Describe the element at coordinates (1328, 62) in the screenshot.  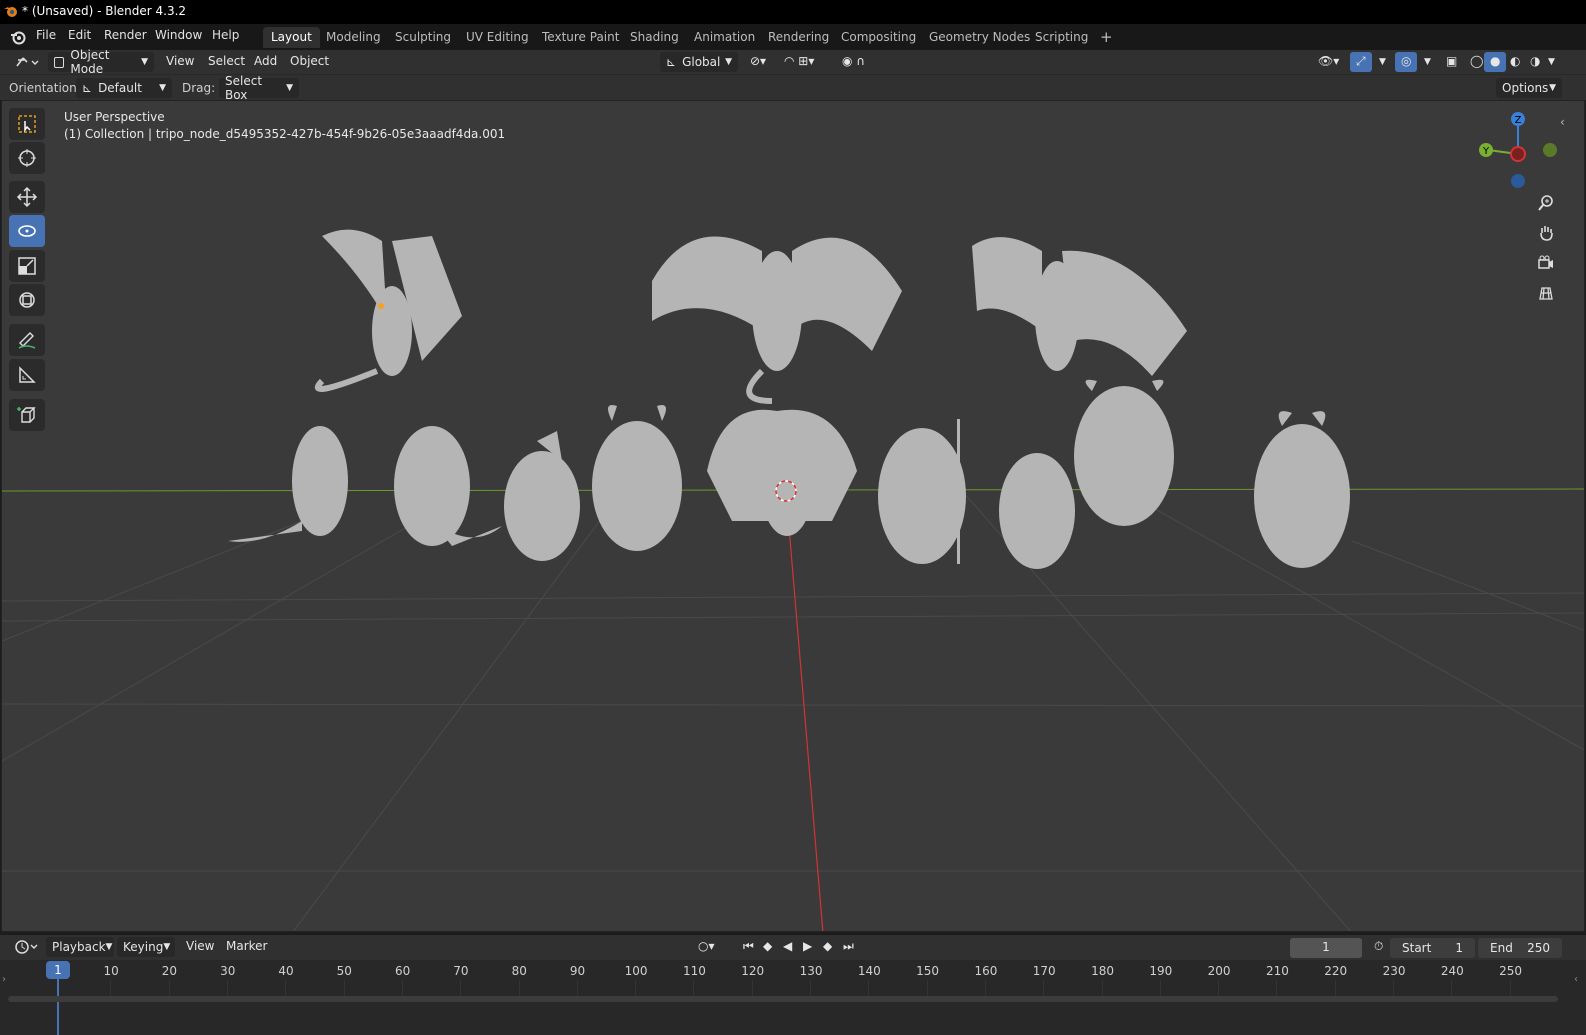
I see `visibility-icon: 👁▾` at that location.